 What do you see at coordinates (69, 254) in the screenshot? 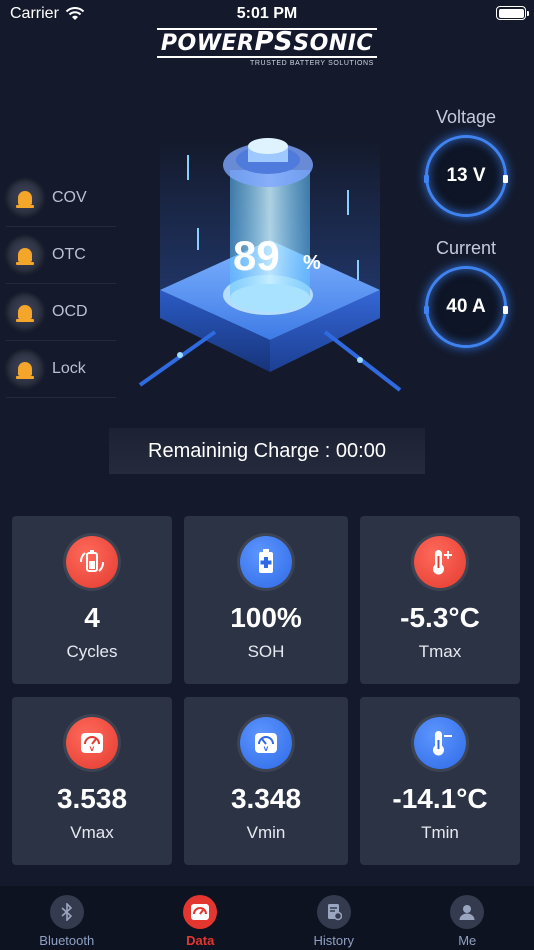
I see `alarm-label: OTC` at bounding box center [69, 254].